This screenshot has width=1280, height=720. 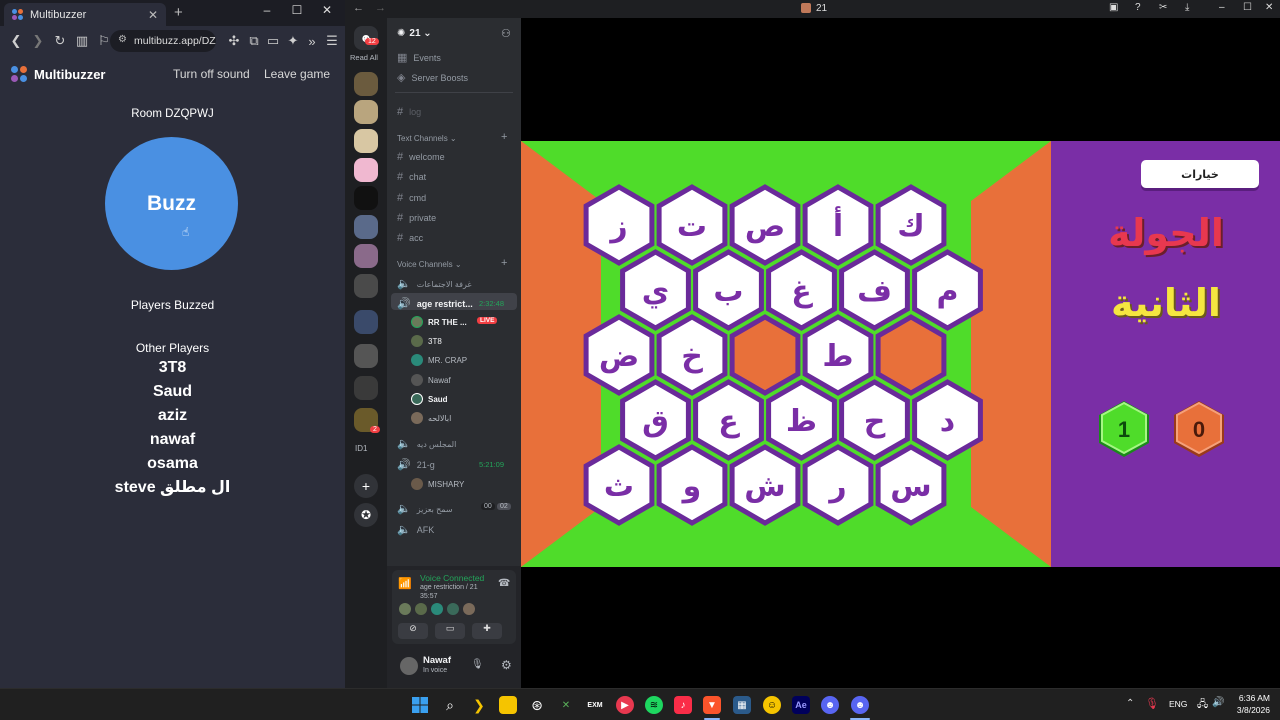 What do you see at coordinates (82, 41) in the screenshot?
I see `sidebar-toggle-icon: ▥` at bounding box center [82, 41].